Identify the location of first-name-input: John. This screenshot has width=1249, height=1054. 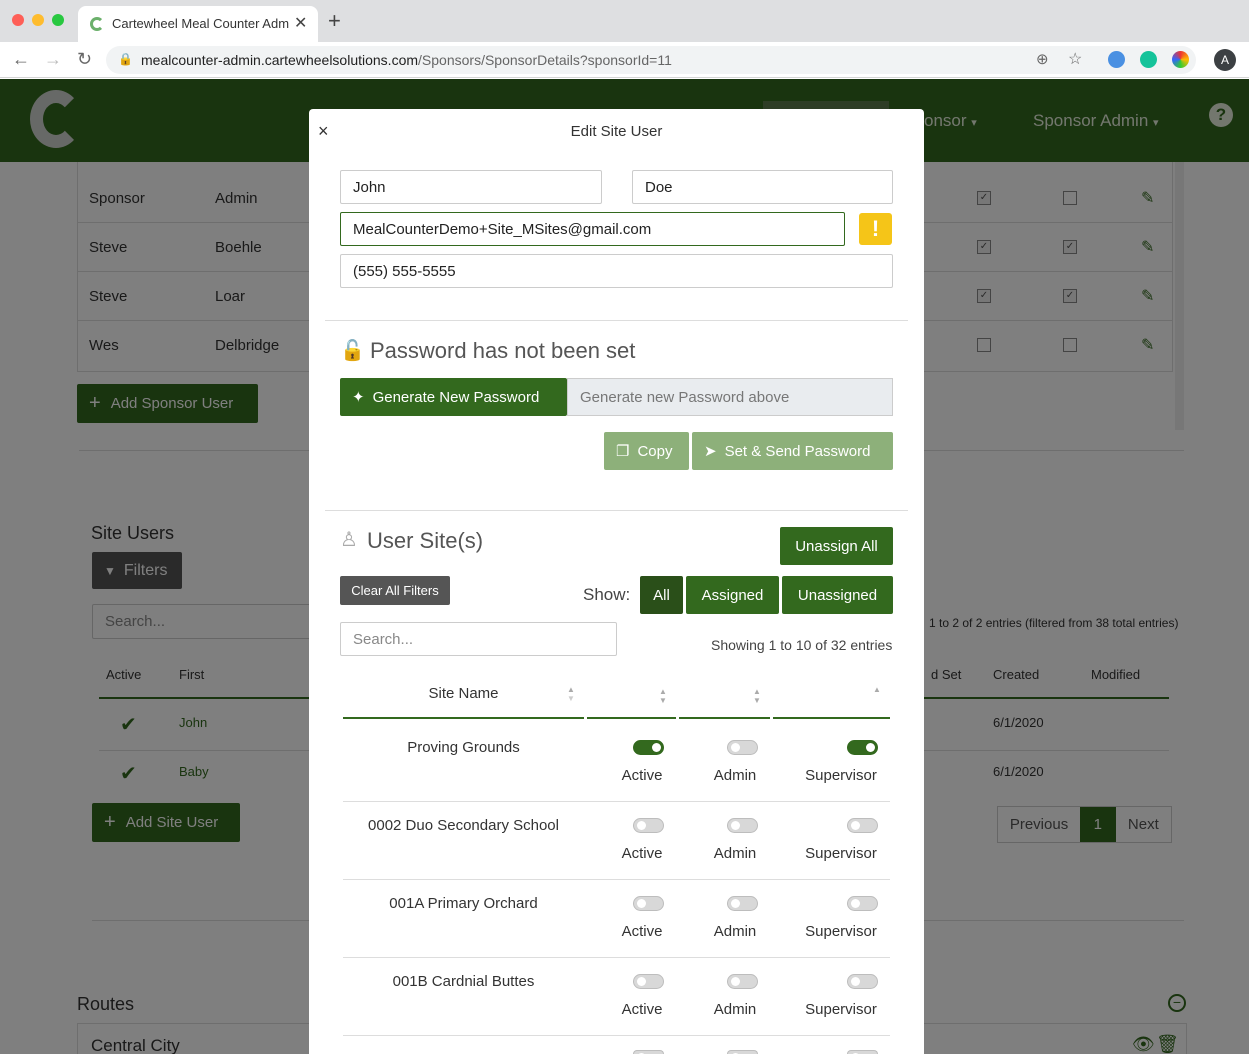
(471, 187).